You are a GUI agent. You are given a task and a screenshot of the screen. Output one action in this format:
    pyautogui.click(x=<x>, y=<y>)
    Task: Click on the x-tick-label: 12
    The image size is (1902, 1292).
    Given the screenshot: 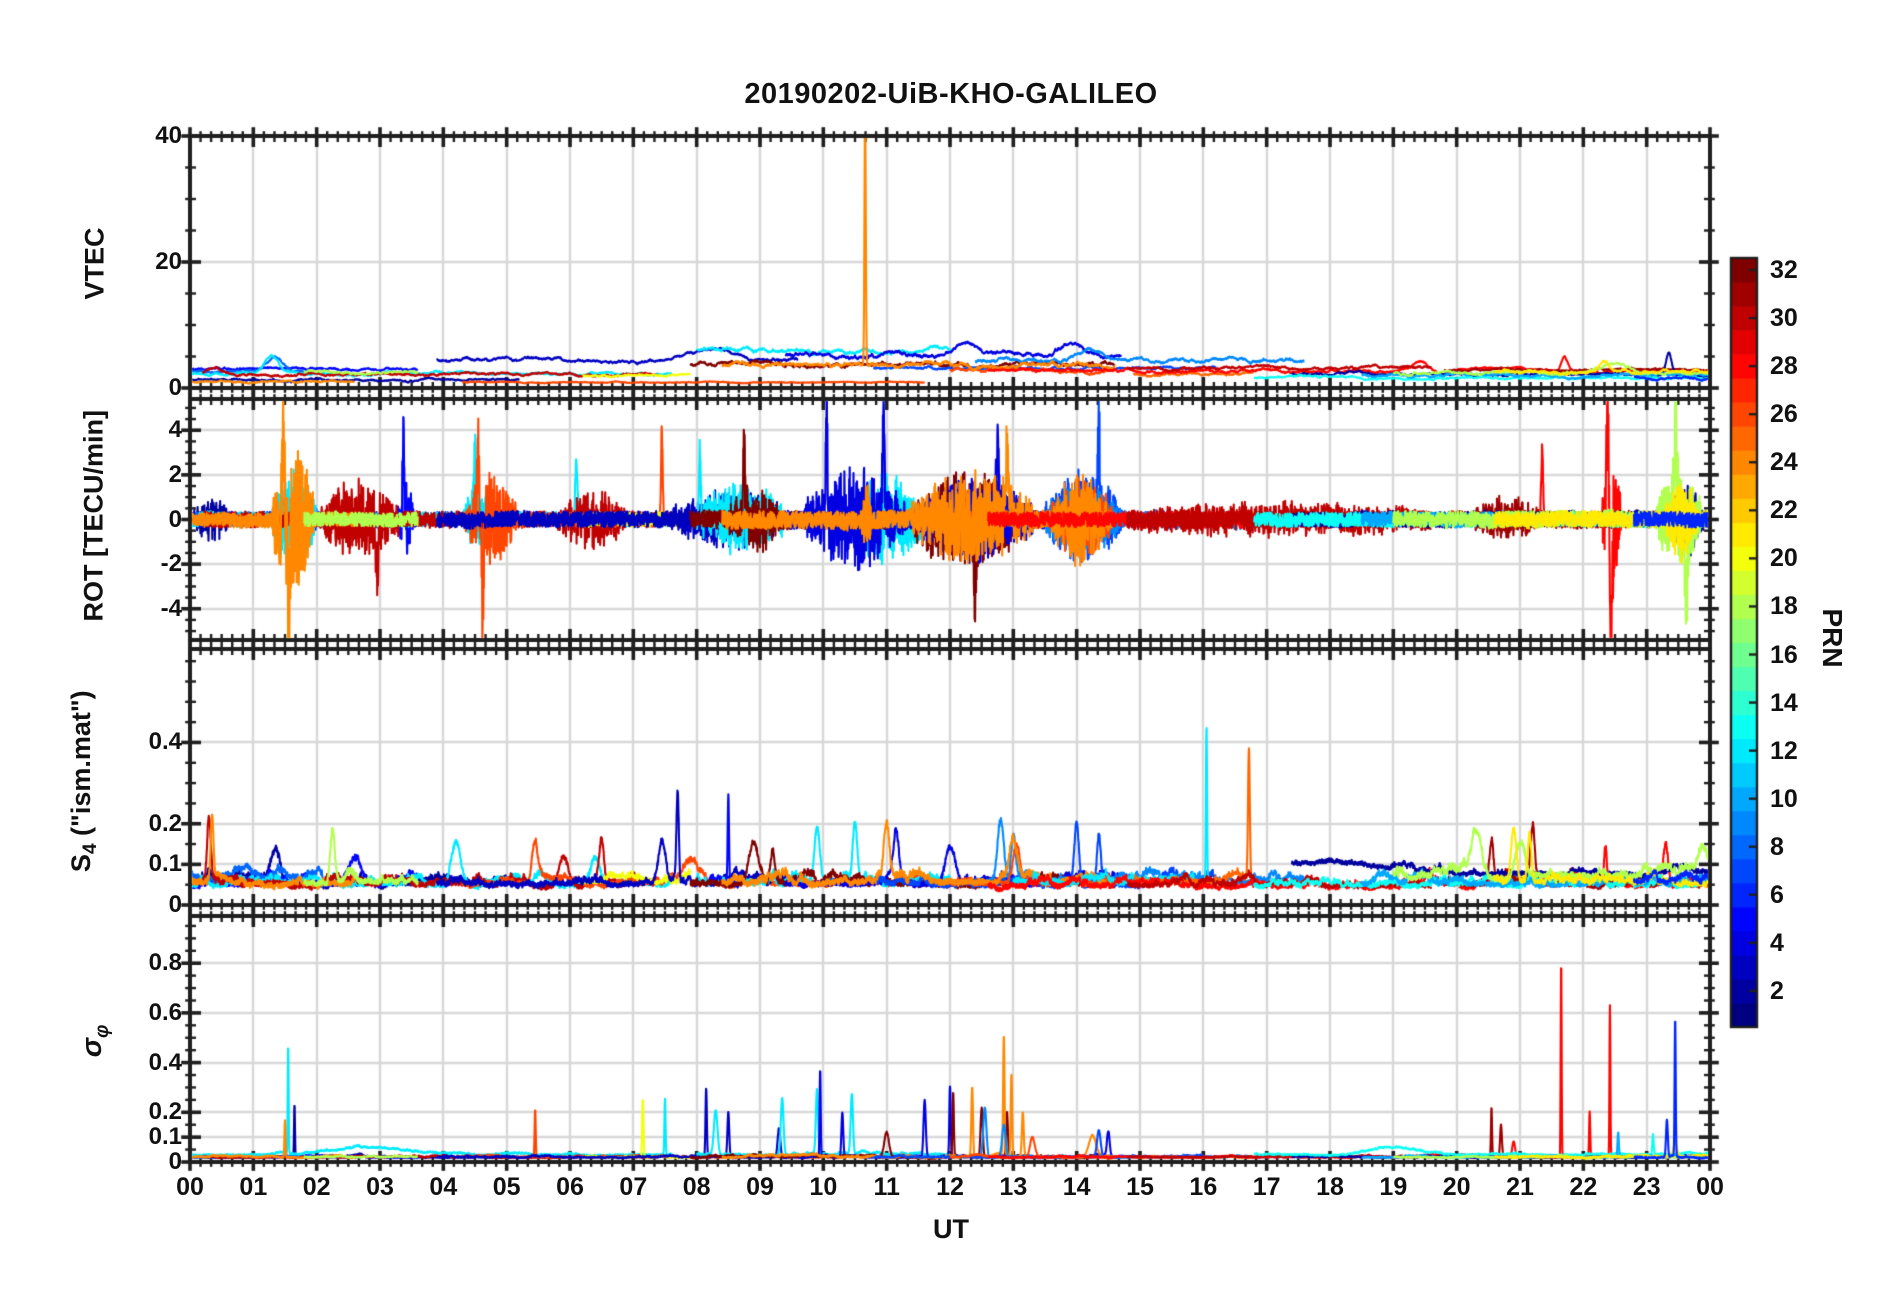 What is the action you would take?
    pyautogui.click(x=950, y=1187)
    